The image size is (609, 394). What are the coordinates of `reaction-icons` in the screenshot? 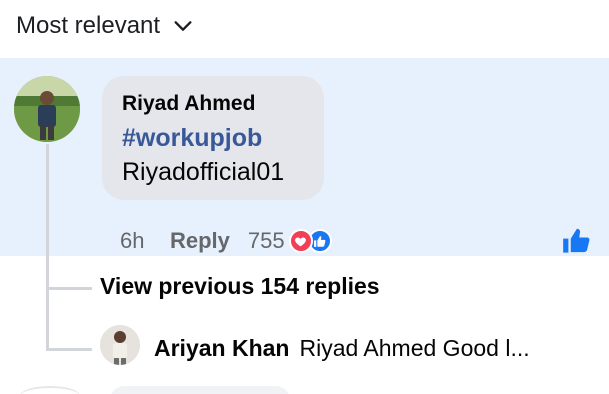 It's located at (310, 241).